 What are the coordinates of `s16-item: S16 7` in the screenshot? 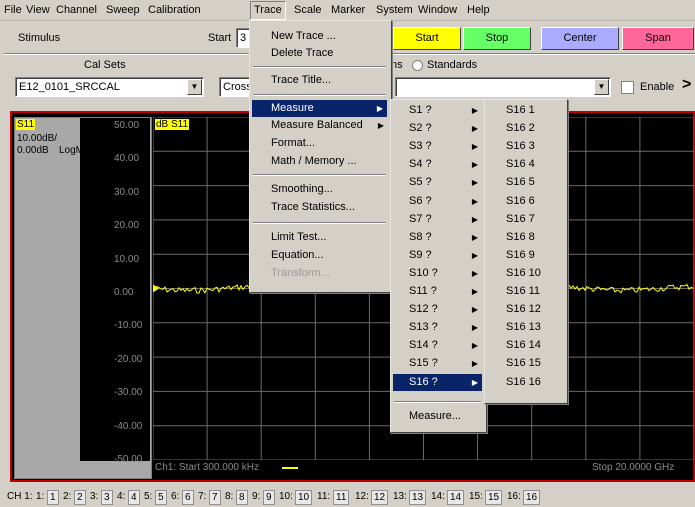 It's located at (520, 219).